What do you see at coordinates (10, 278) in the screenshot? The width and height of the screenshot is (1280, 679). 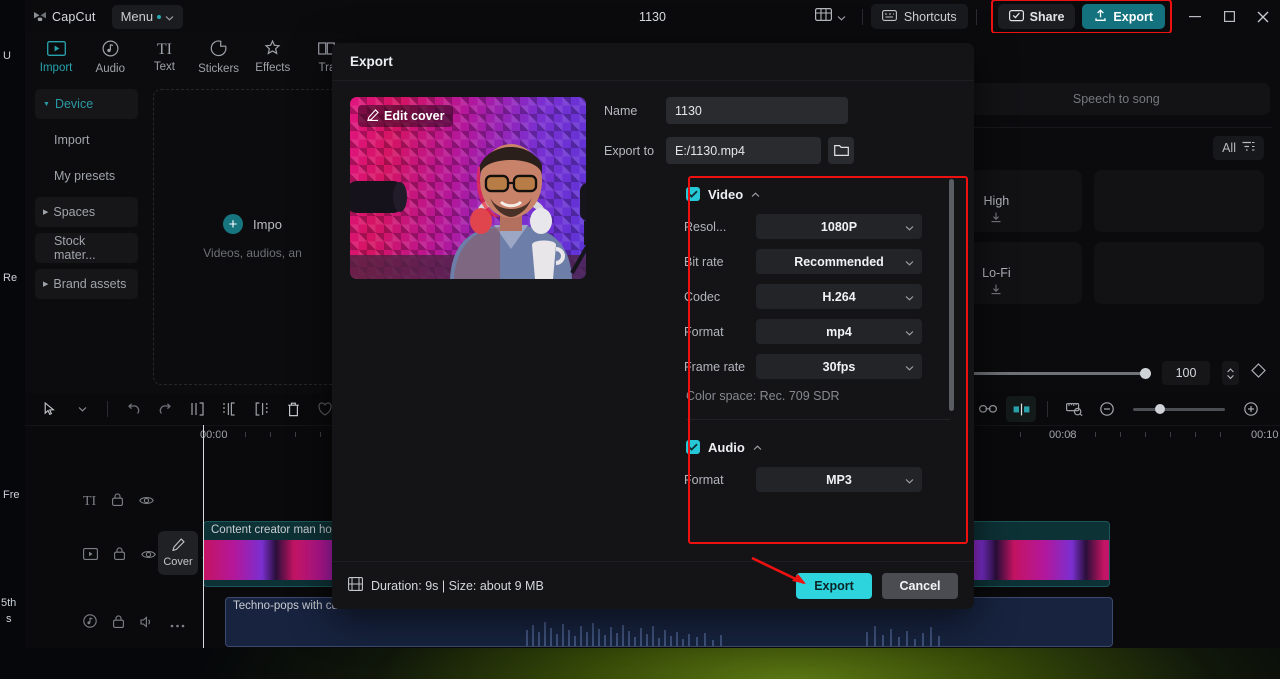 I see `desktop-label-1: Re` at bounding box center [10, 278].